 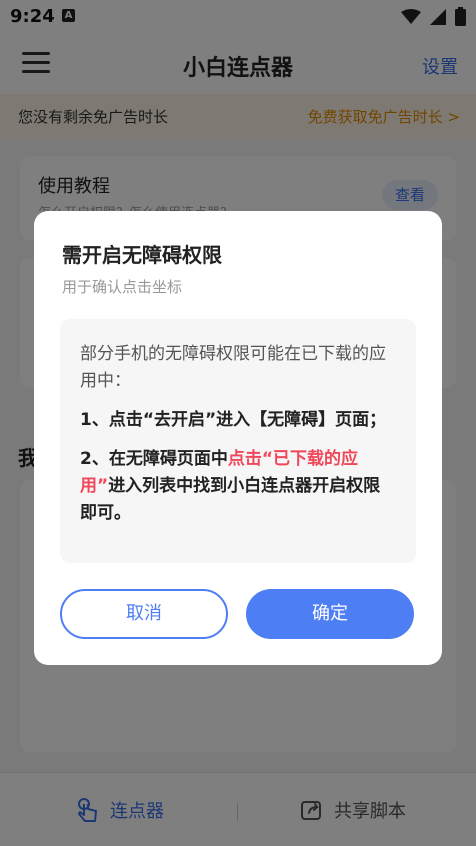 I want to click on dialog-intro: 部分手机的无障碍权限可能在已下载的应用中：, so click(x=233, y=367).